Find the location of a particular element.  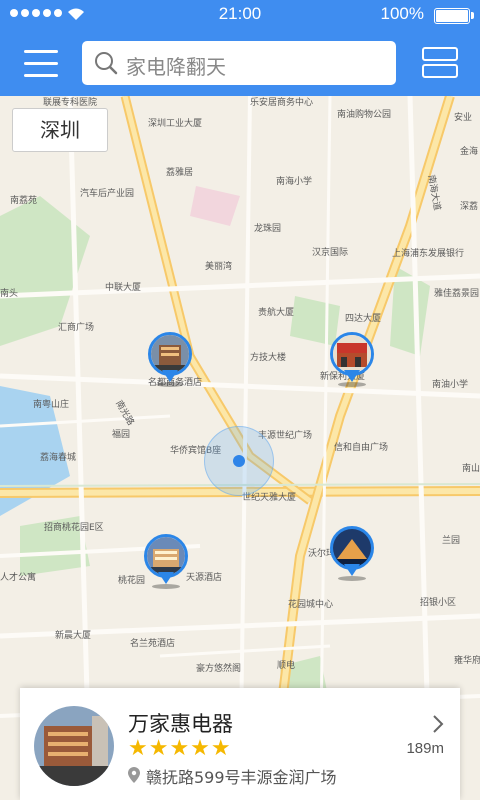

map-label: 招商桃花园E区 is located at coordinates (74, 528).